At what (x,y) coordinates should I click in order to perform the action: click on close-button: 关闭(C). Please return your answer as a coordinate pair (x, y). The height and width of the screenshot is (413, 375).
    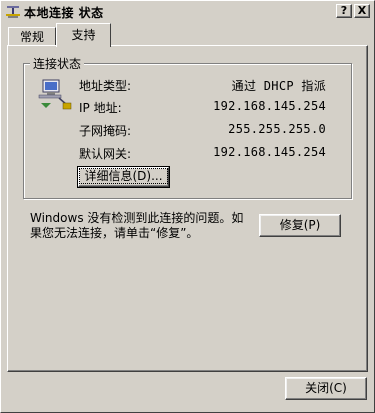
    Looking at the image, I should click on (326, 388).